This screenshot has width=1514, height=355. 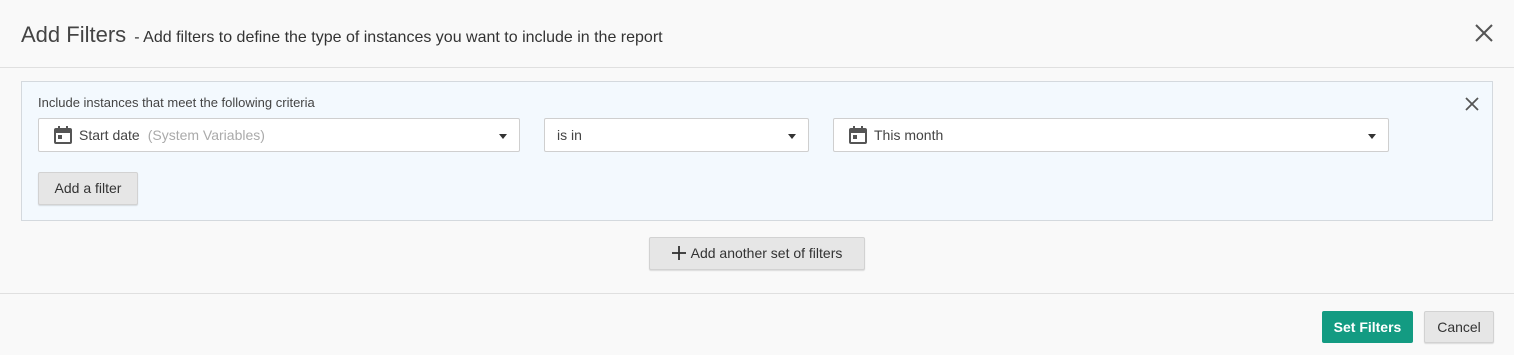 What do you see at coordinates (909, 135) in the screenshot?
I see `value-select-value: This month` at bounding box center [909, 135].